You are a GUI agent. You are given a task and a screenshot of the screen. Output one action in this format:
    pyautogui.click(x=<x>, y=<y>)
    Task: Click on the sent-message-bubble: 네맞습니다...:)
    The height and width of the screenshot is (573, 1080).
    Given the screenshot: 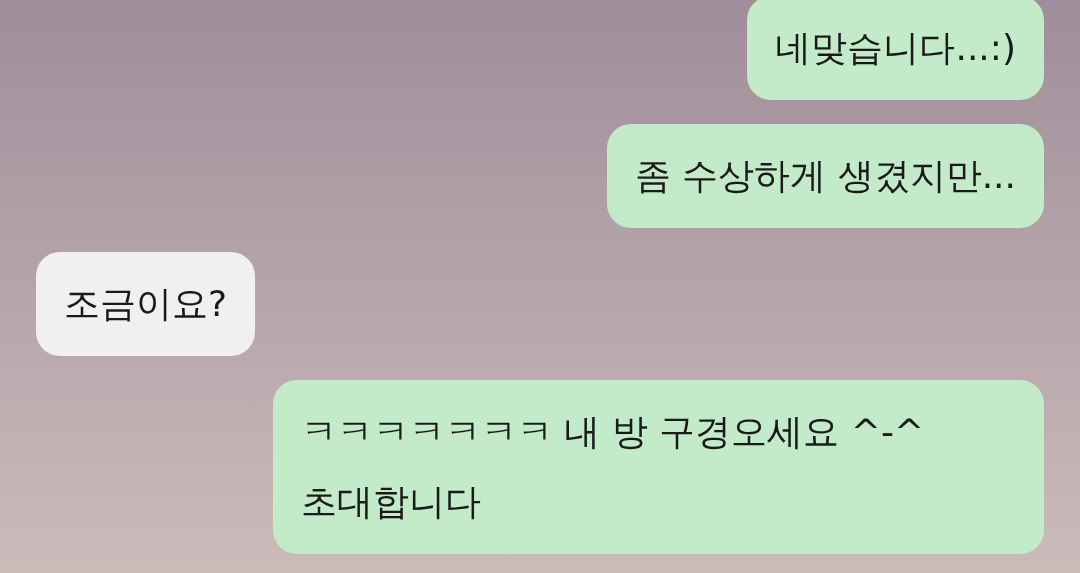 What is the action you would take?
    pyautogui.click(x=895, y=50)
    